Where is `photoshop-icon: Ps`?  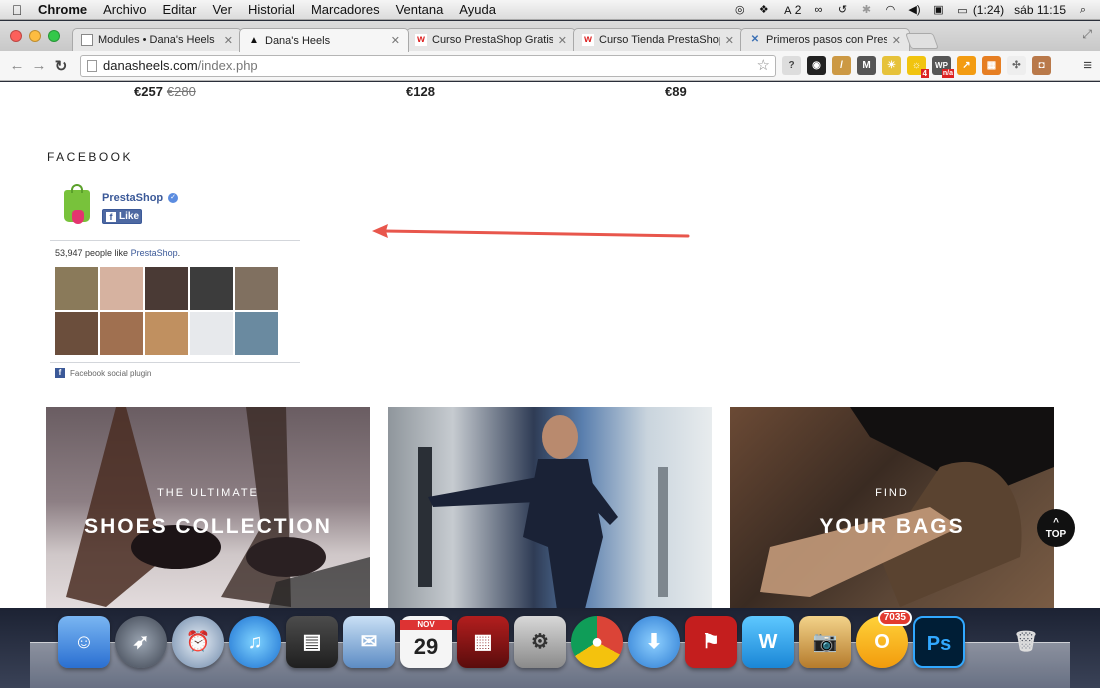 photoshop-icon: Ps is located at coordinates (939, 642).